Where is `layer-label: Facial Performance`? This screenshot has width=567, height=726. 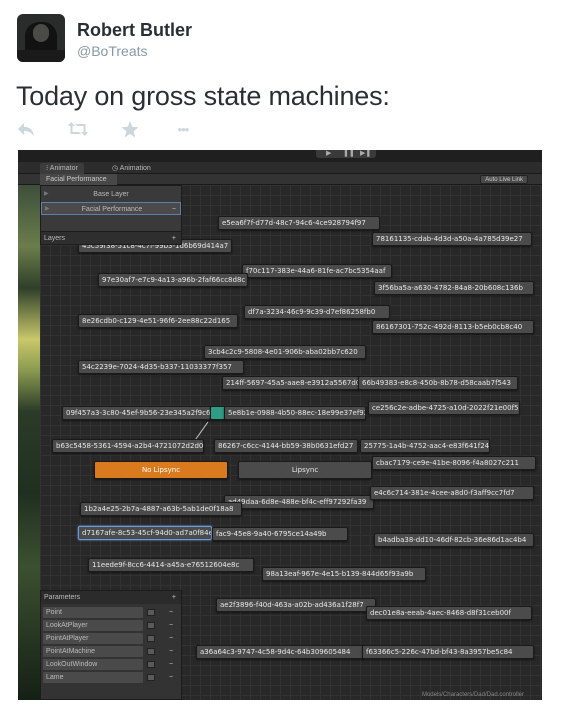 layer-label: Facial Performance is located at coordinates (112, 209).